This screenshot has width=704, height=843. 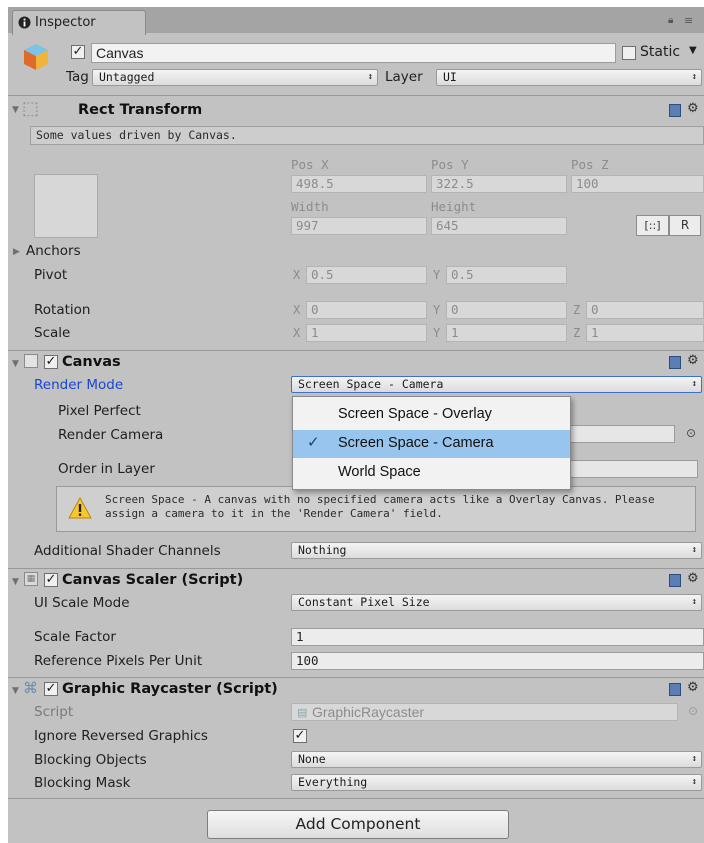 I want to click on pivot-y-axis: Y, so click(x=437, y=275).